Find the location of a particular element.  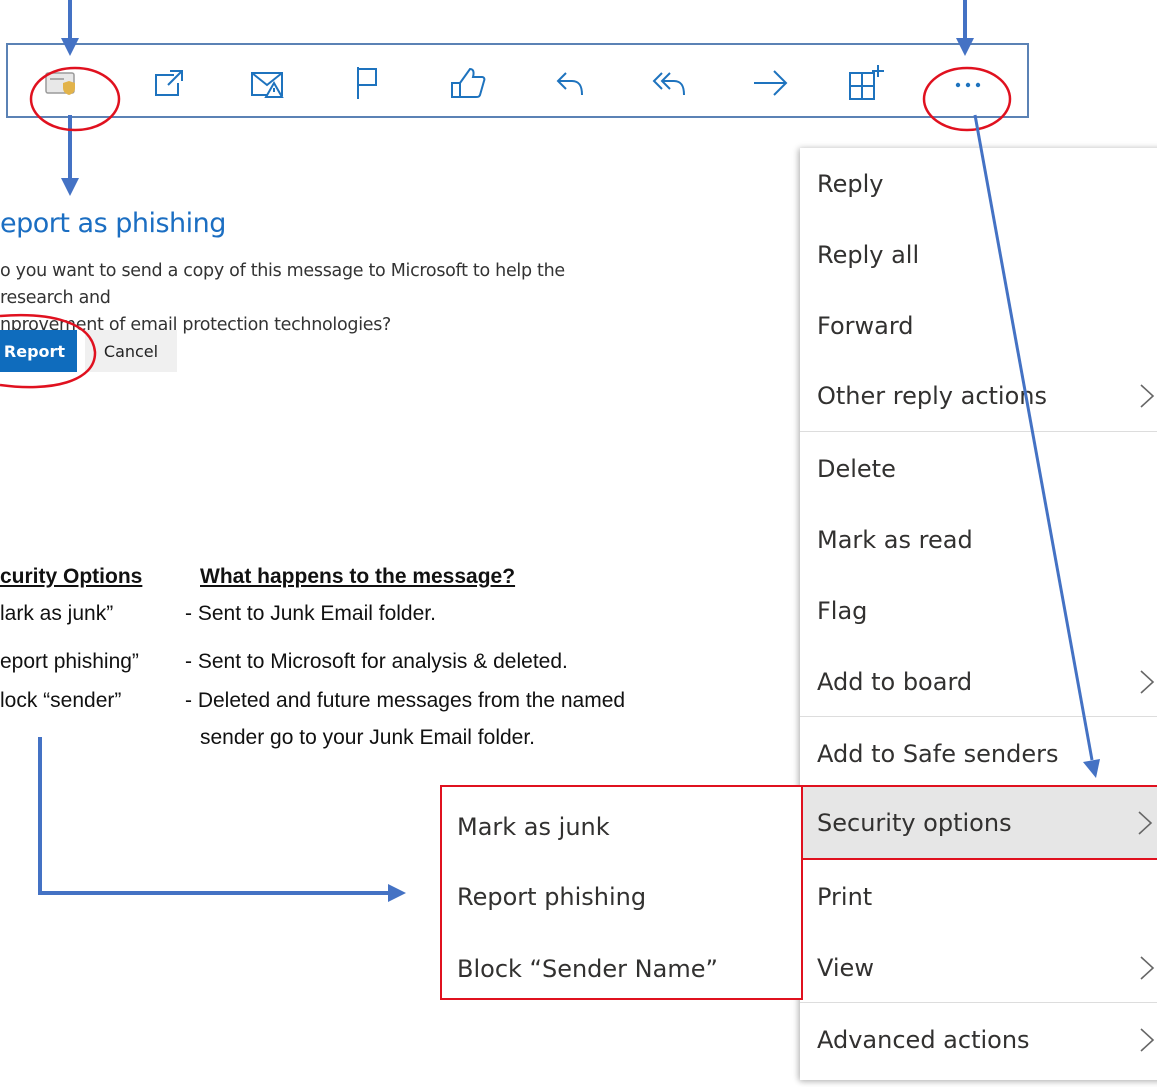

menu-item-forward: Forward is located at coordinates (978, 326).